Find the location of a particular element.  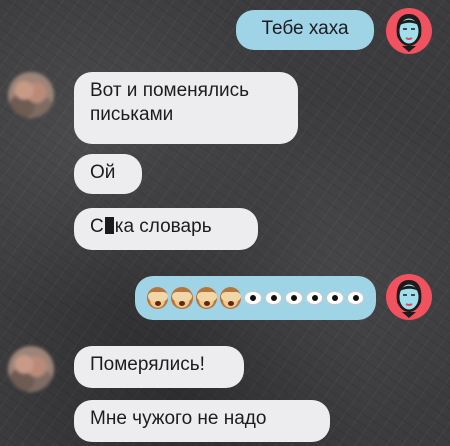

message-incoming-1: Вот и поменялись письками is located at coordinates (186, 108).